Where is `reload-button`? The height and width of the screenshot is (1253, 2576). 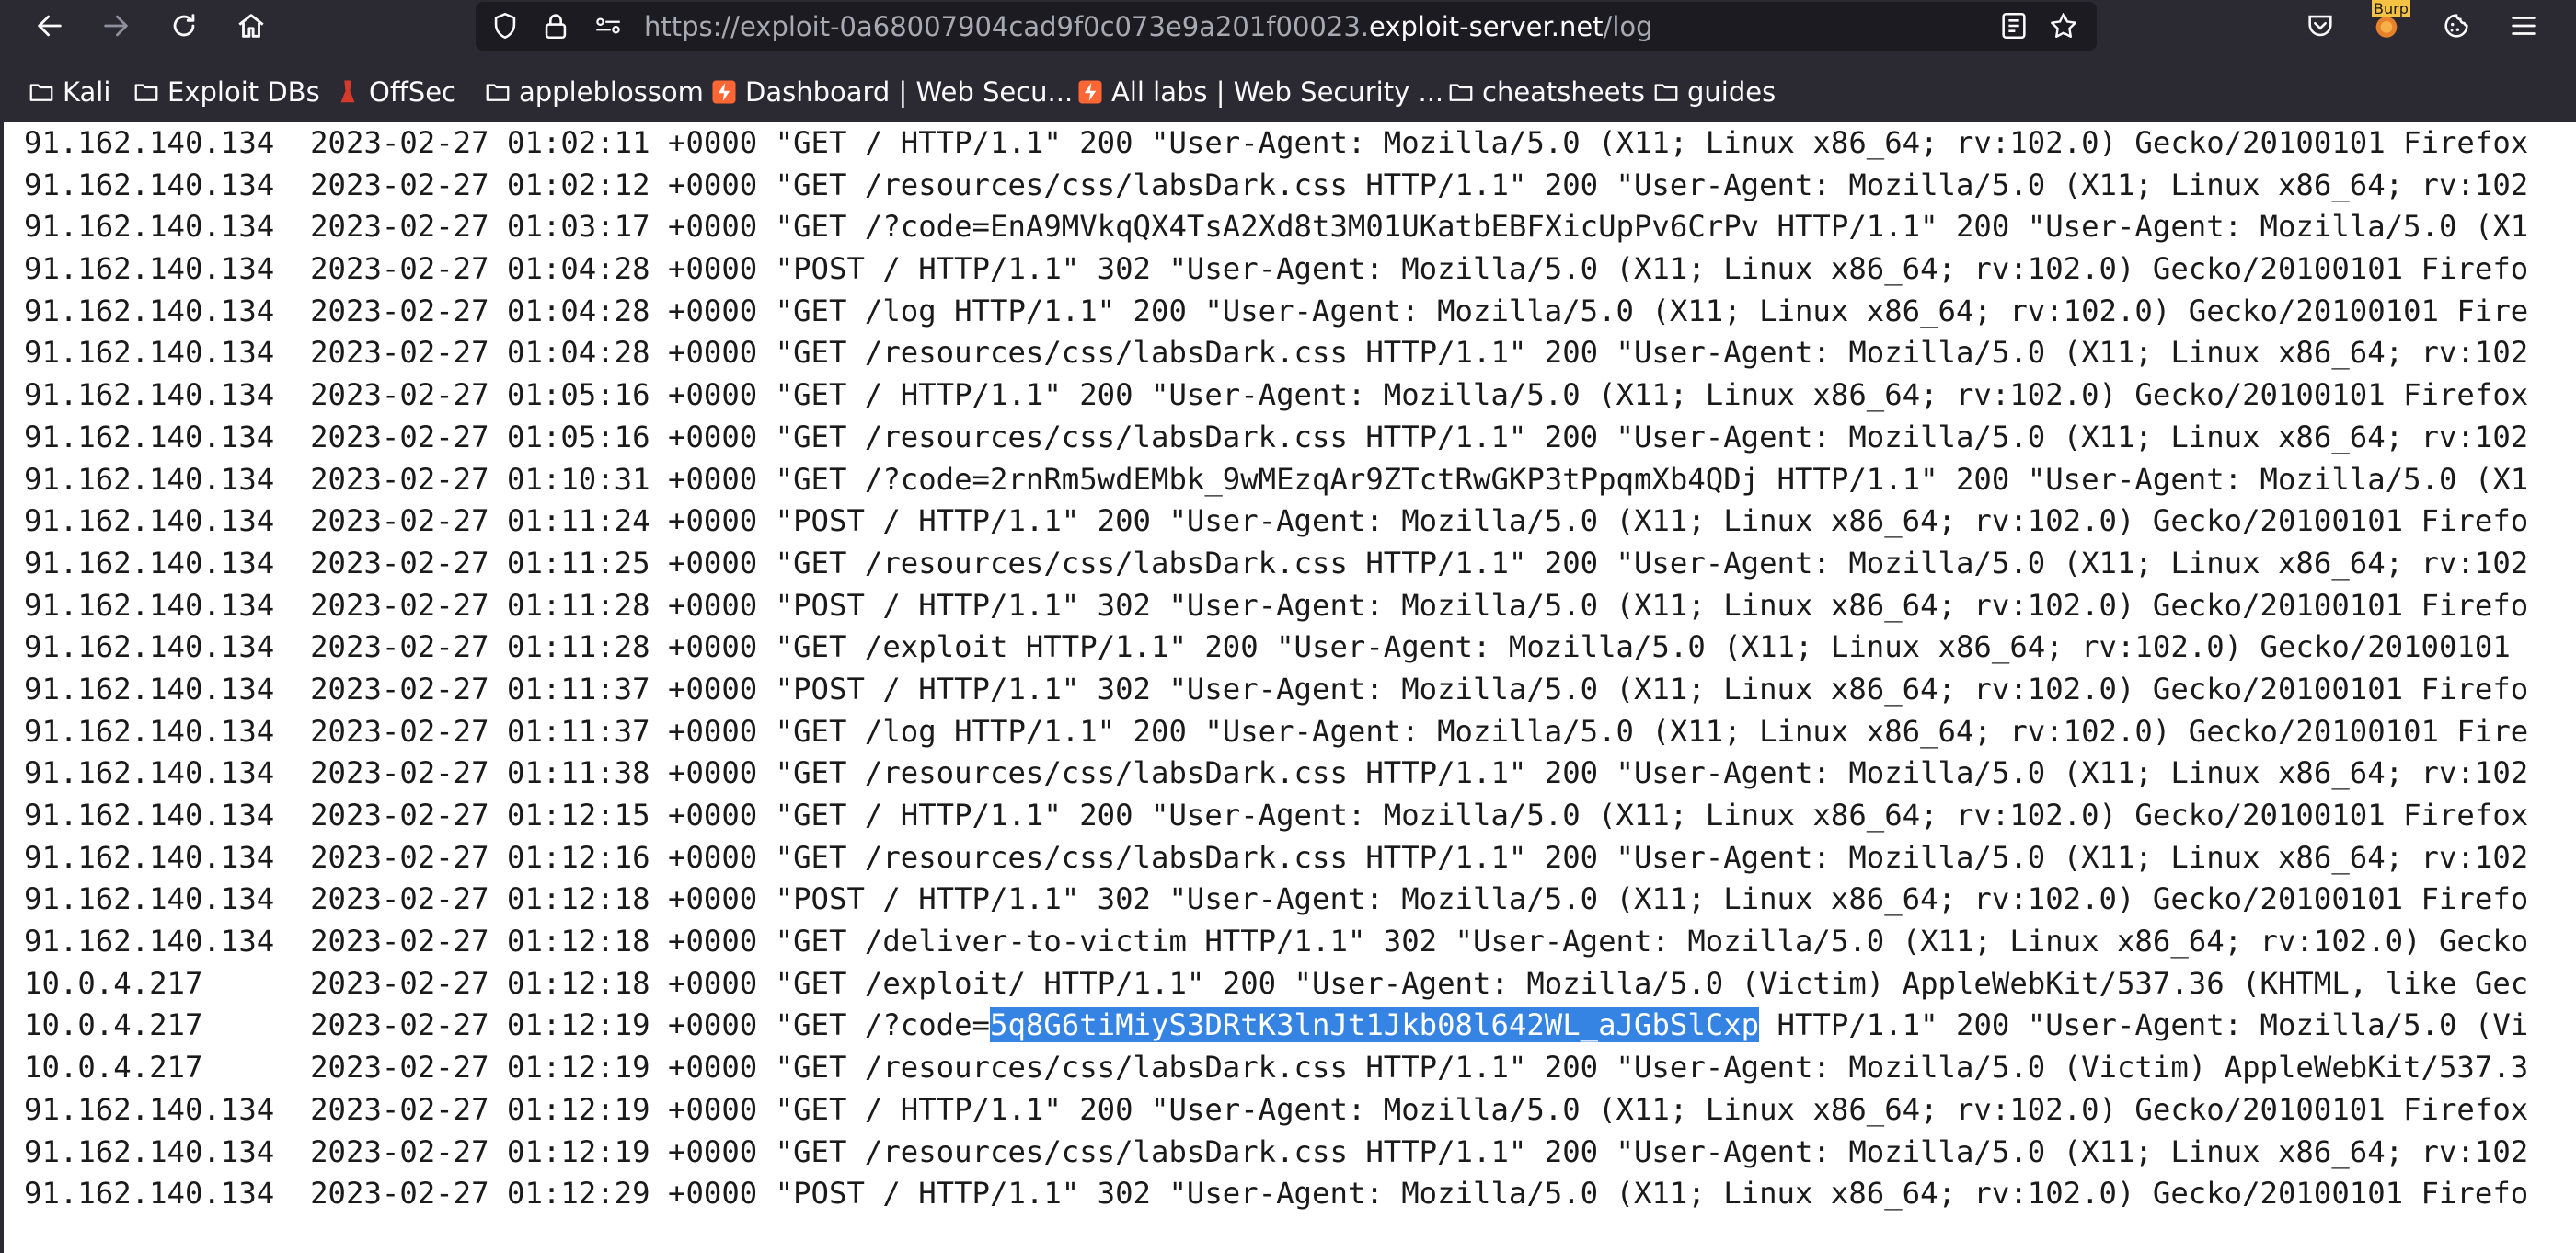
reload-button is located at coordinates (184, 26).